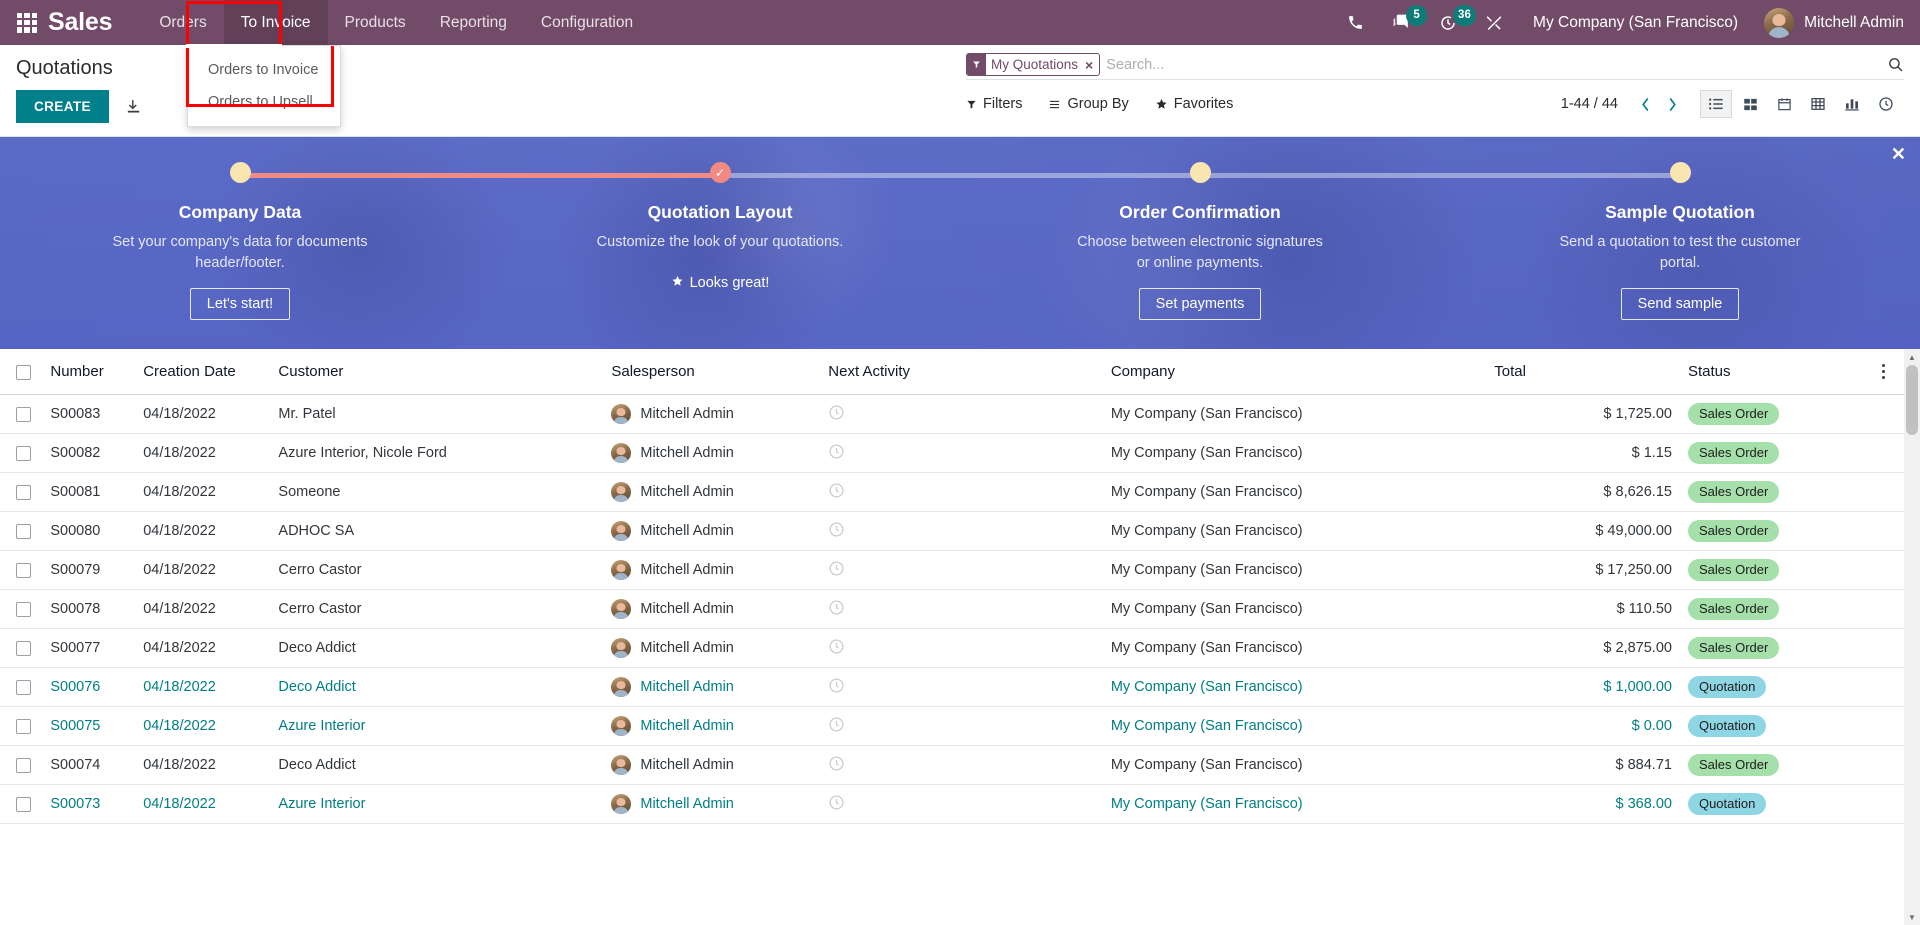  Describe the element at coordinates (1912, 637) in the screenshot. I see `vertical-scrollbar: ▲ ▼` at that location.